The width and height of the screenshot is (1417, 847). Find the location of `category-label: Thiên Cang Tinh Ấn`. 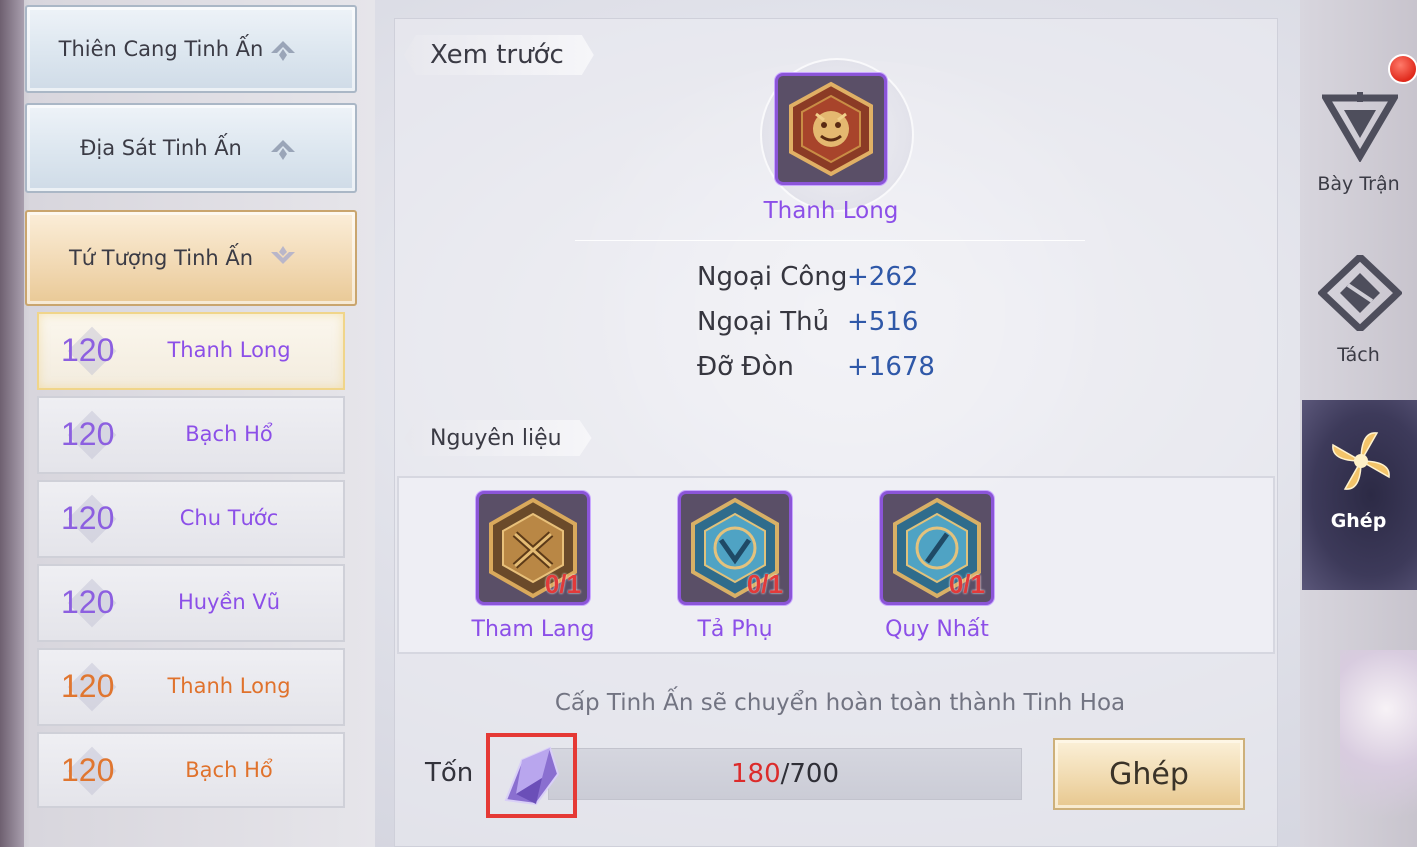

category-label: Thiên Cang Tinh Ấn is located at coordinates (161, 49).